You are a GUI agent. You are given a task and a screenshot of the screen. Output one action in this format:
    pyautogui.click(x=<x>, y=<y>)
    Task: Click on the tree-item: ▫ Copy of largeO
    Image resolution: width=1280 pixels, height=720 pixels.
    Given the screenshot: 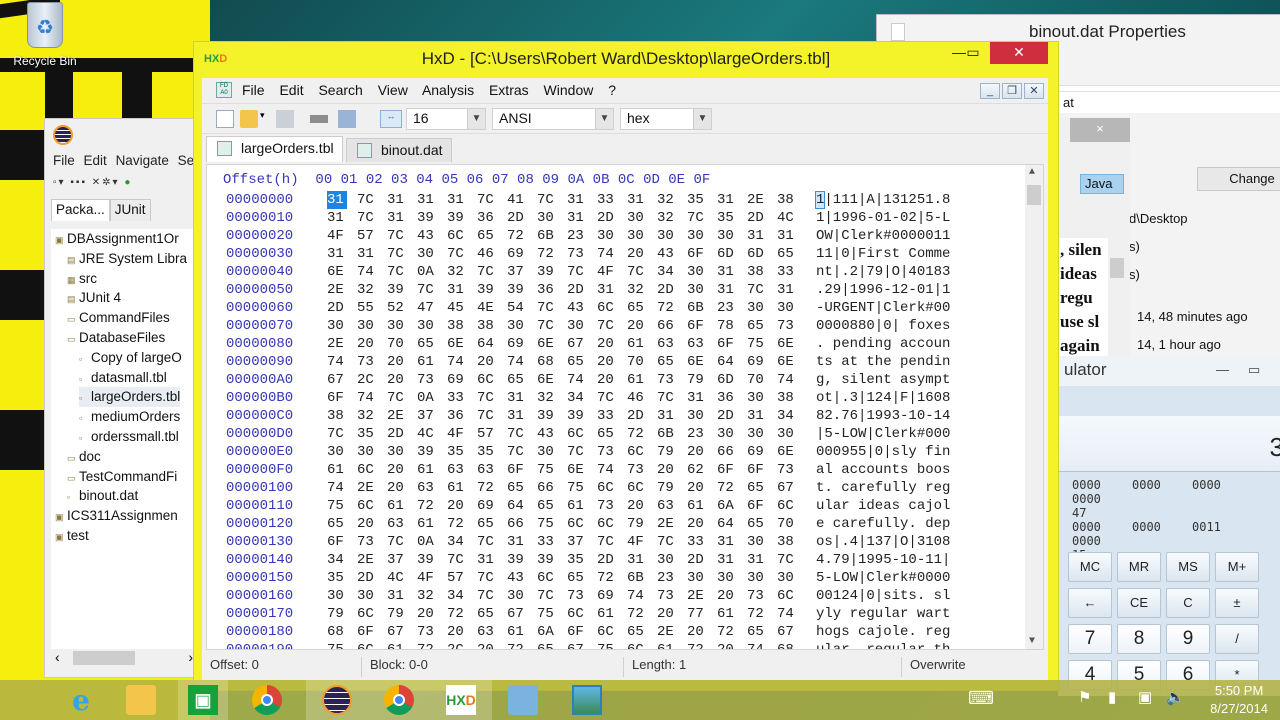 What is the action you would take?
    pyautogui.click(x=130, y=358)
    